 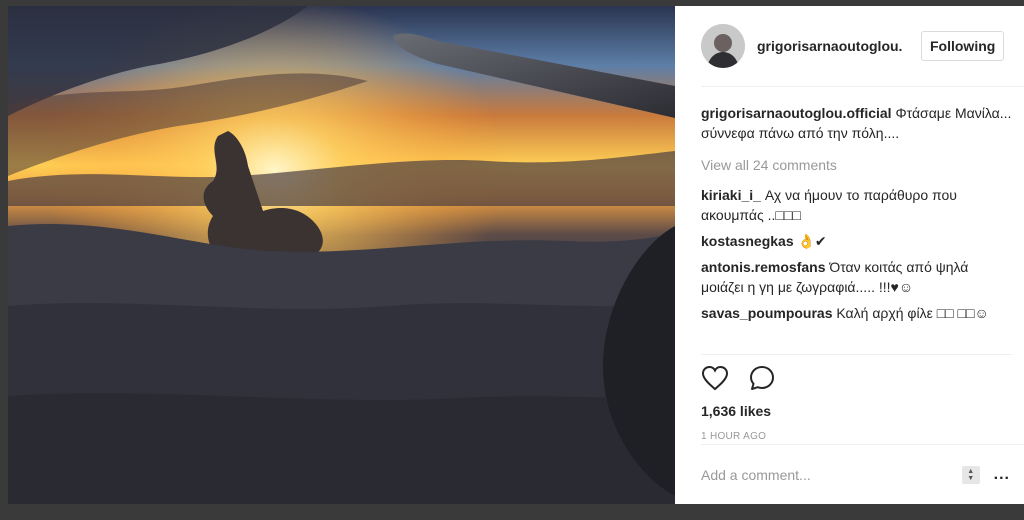 I want to click on heart-icon, so click(x=715, y=380).